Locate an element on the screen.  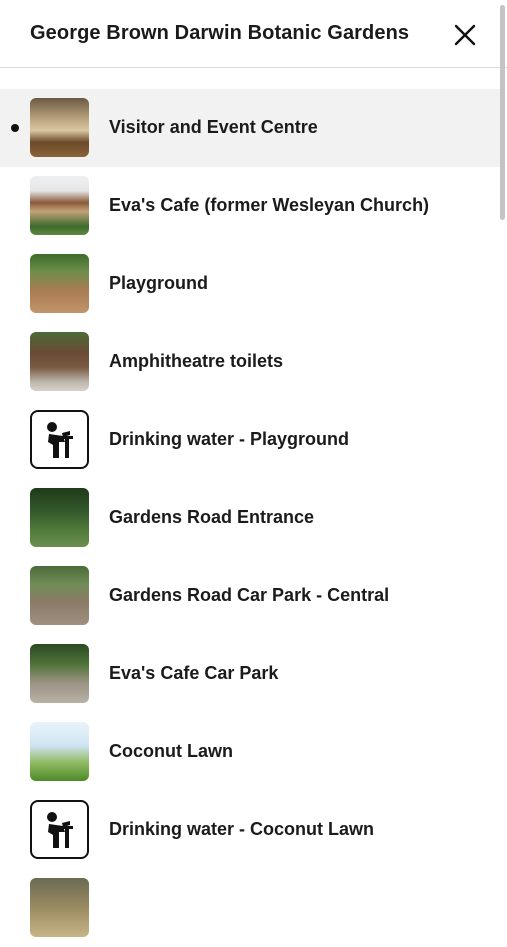
list-item-visitor-centre: Visitor and Event Centre is located at coordinates (250, 128).